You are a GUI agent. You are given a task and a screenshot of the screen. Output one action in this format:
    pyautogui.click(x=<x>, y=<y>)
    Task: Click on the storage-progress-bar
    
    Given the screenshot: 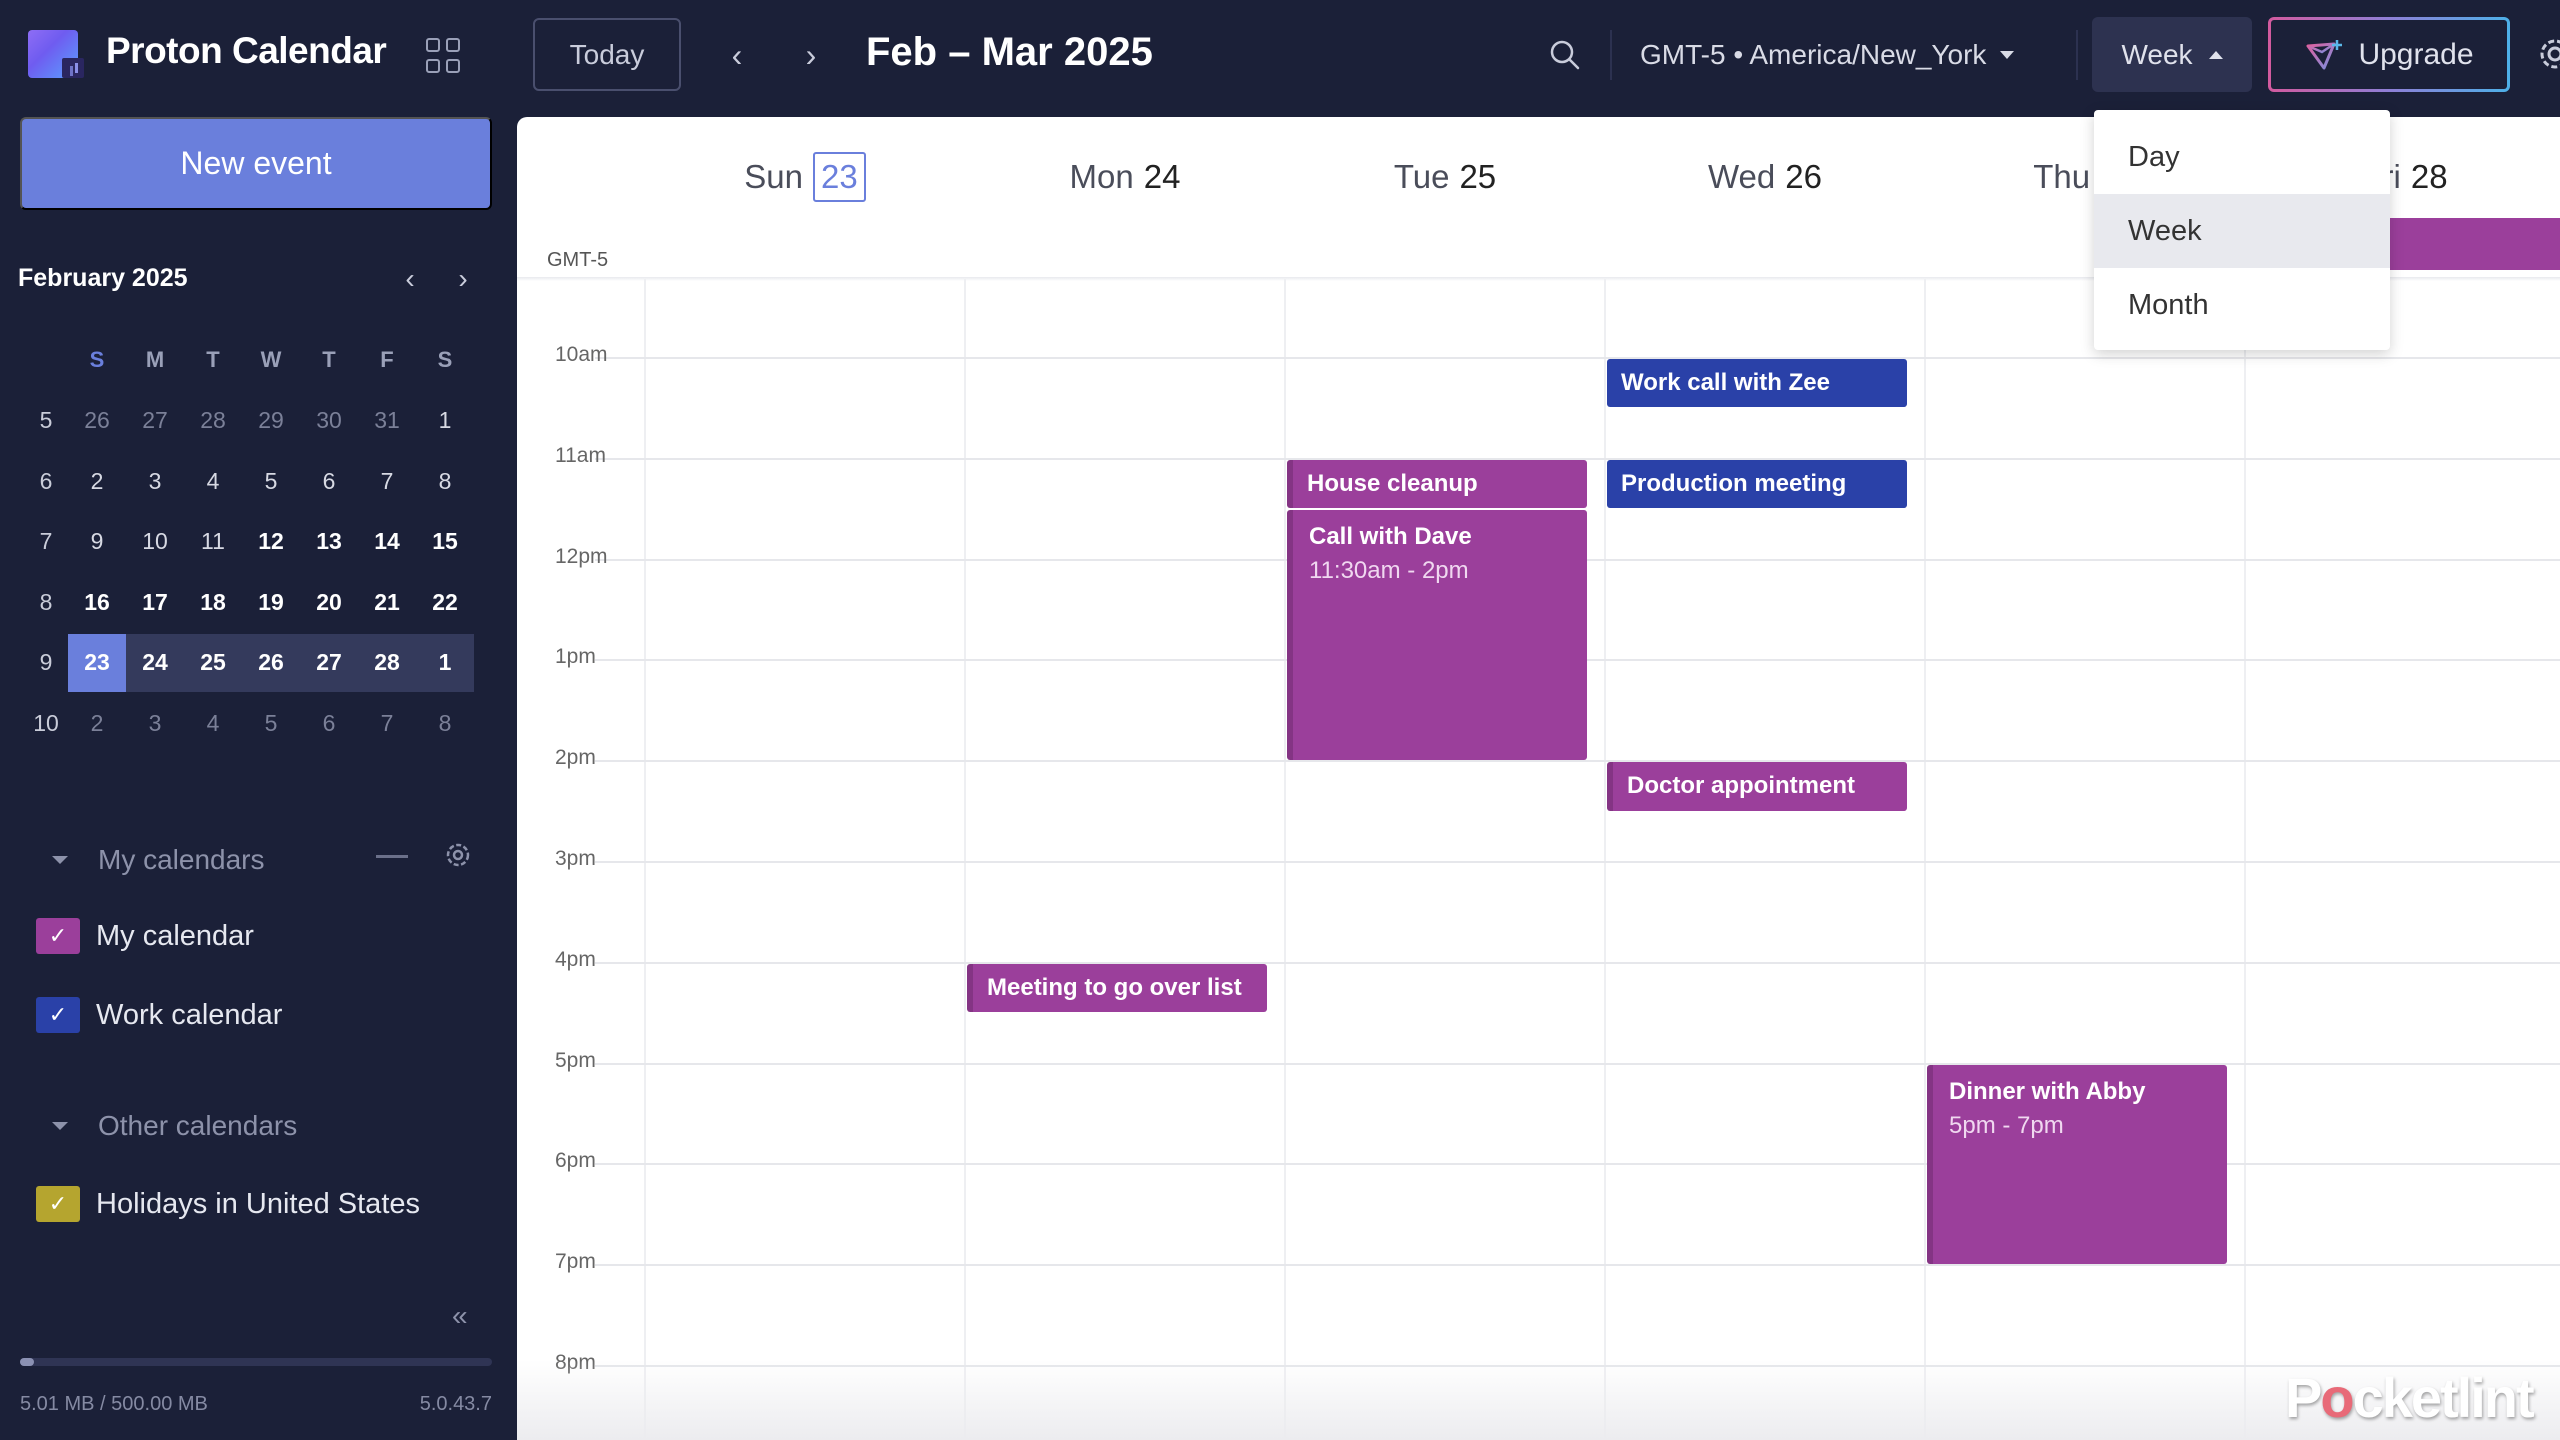 What is the action you would take?
    pyautogui.click(x=256, y=1362)
    